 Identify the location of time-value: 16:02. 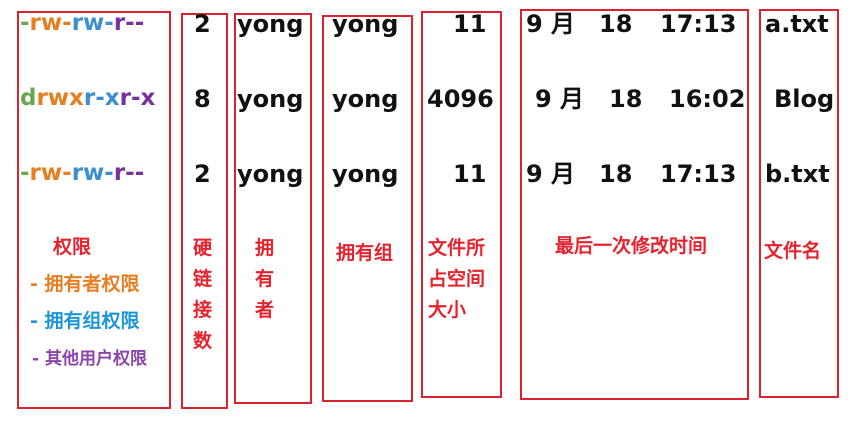
(707, 99).